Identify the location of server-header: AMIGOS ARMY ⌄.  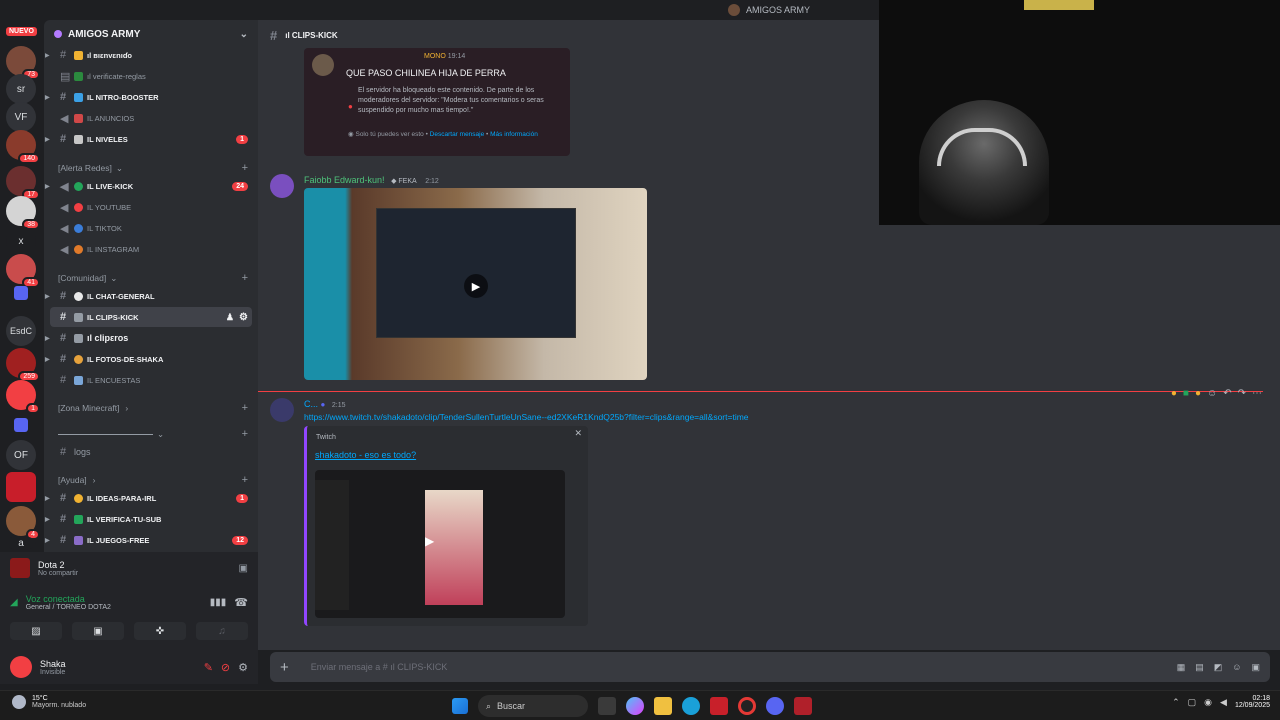
(151, 34).